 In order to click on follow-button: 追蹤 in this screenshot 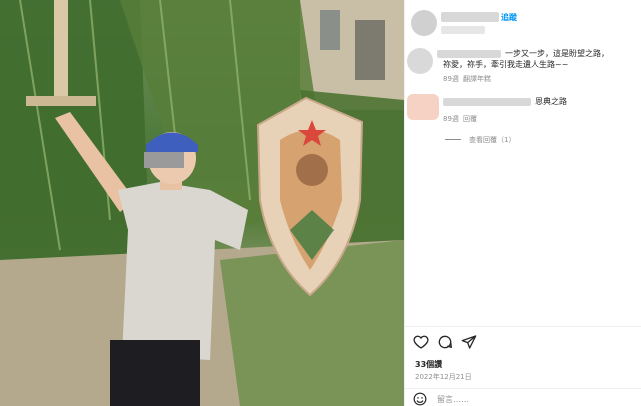, I will do `click(509, 17)`.